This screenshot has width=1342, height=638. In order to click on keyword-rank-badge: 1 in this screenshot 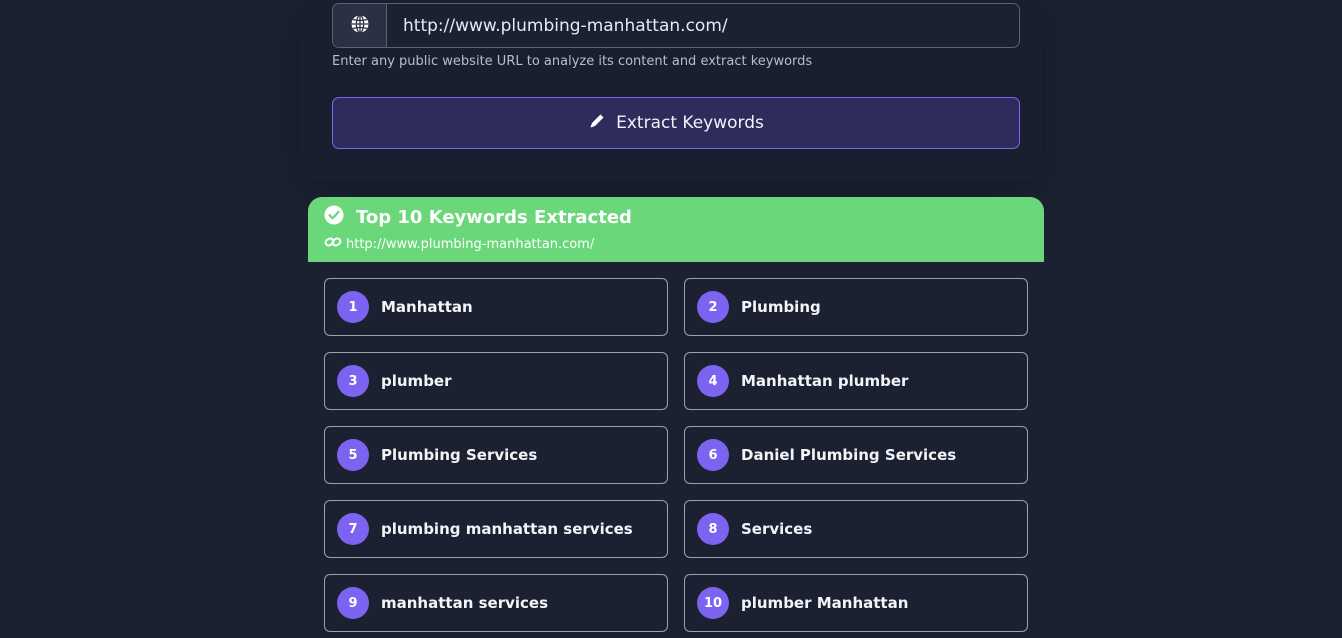, I will do `click(353, 307)`.